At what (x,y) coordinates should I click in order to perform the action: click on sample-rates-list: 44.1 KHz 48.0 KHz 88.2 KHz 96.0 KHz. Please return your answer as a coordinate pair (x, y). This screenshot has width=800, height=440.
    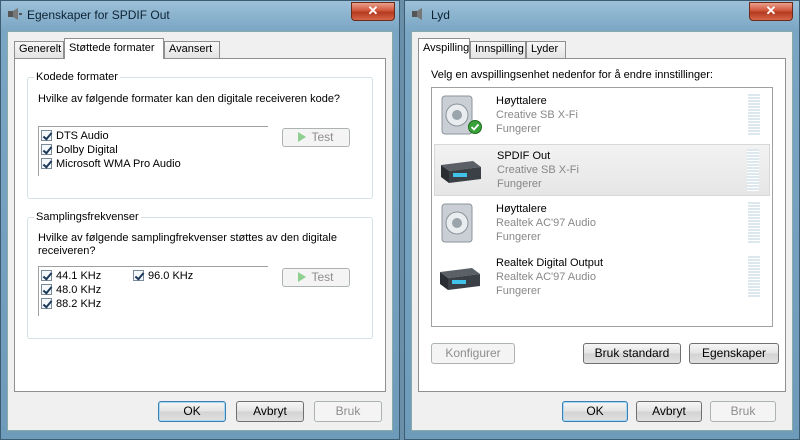
    Looking at the image, I should click on (153, 291).